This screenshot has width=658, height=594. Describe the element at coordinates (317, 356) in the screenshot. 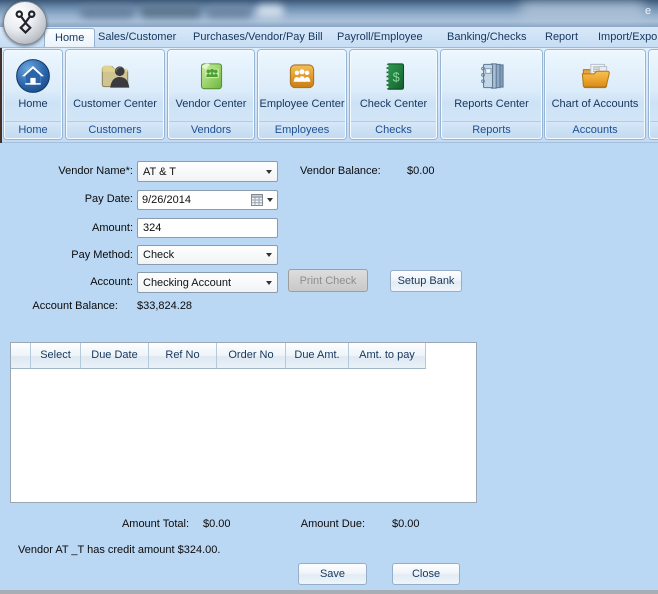

I see `column-header-due-amt: Due Amt.` at that location.